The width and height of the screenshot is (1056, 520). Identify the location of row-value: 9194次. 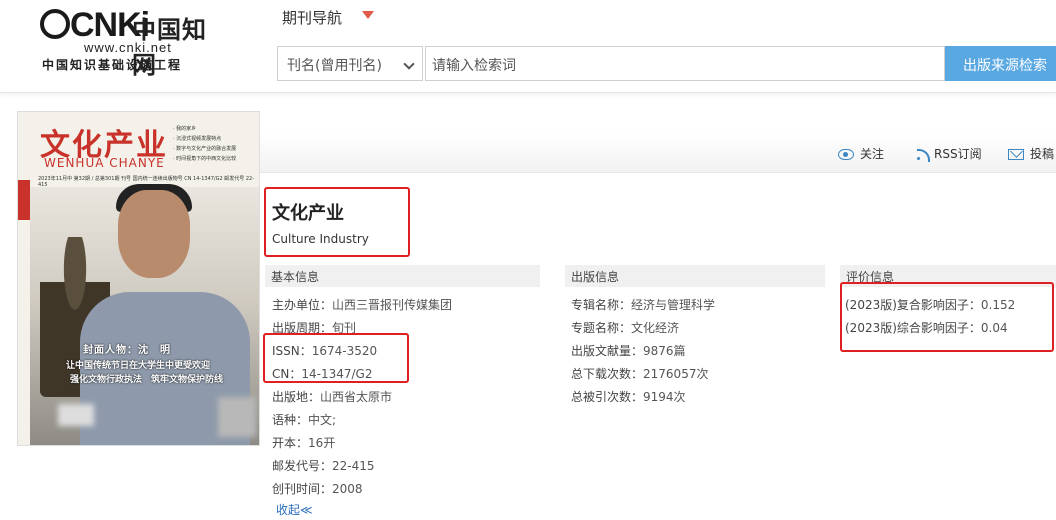
(664, 397).